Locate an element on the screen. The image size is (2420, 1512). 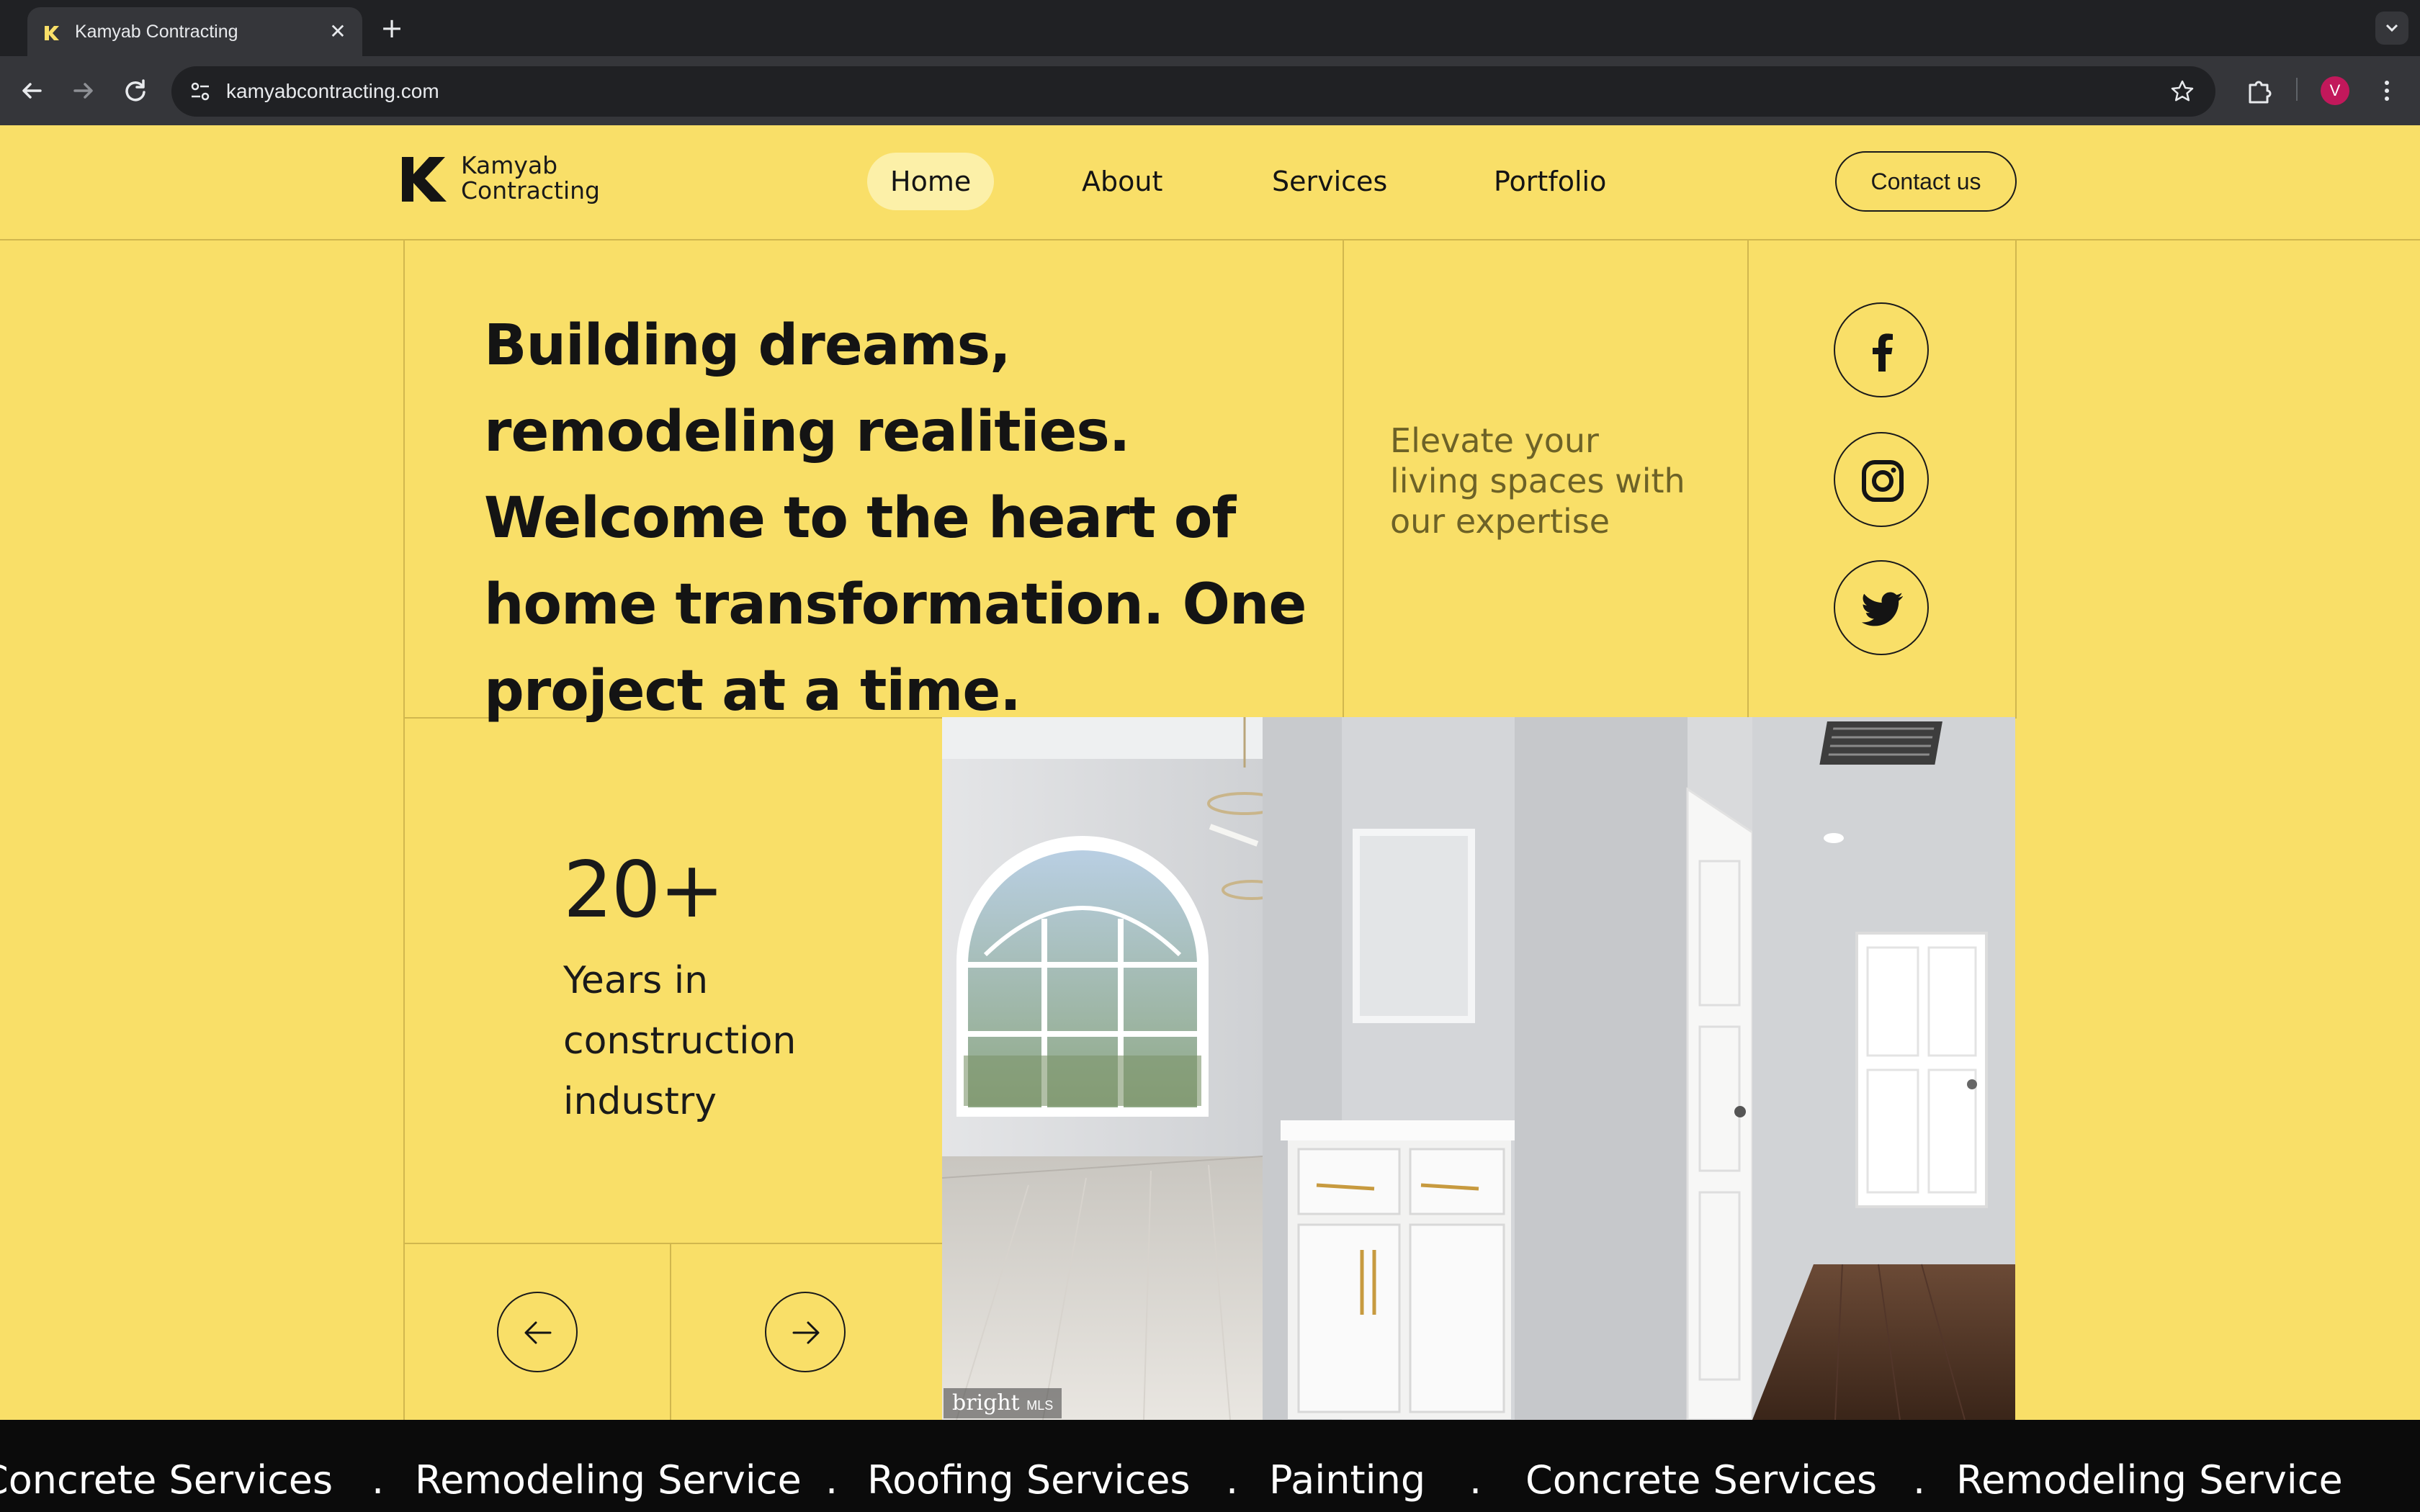
new-tab-icon: + is located at coordinates (391, 28).